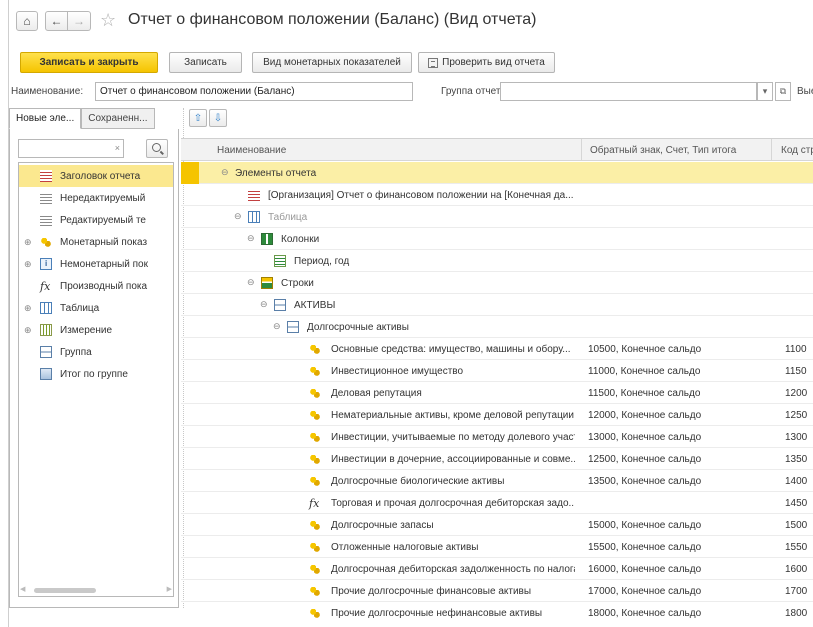 Image resolution: width=813 pixels, height=627 pixels. I want to click on search-icon, so click(156, 147).